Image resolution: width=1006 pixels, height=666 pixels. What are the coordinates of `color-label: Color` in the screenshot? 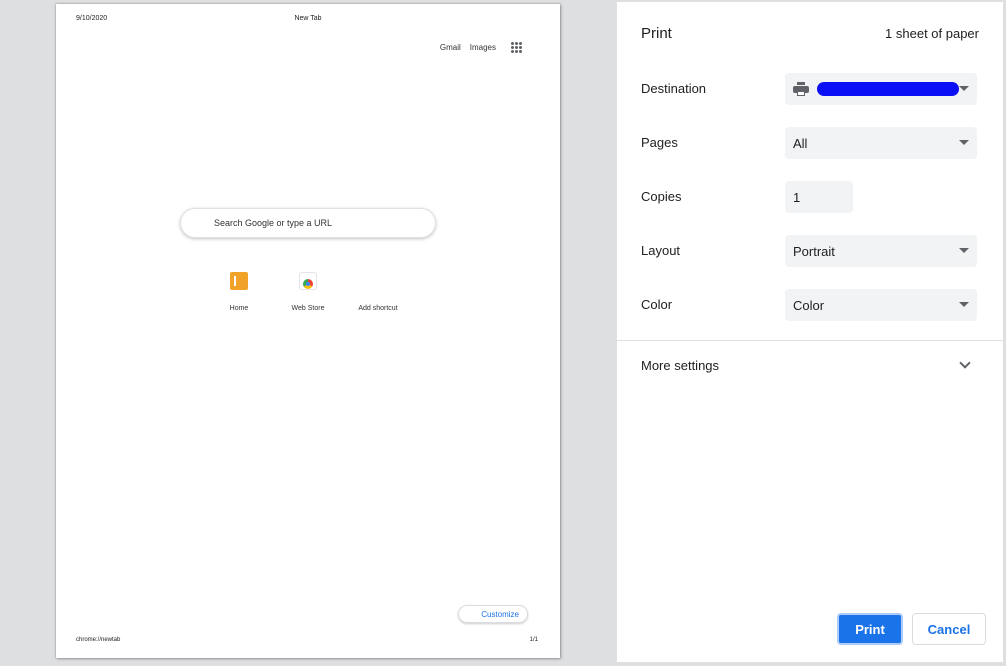 It's located at (657, 304).